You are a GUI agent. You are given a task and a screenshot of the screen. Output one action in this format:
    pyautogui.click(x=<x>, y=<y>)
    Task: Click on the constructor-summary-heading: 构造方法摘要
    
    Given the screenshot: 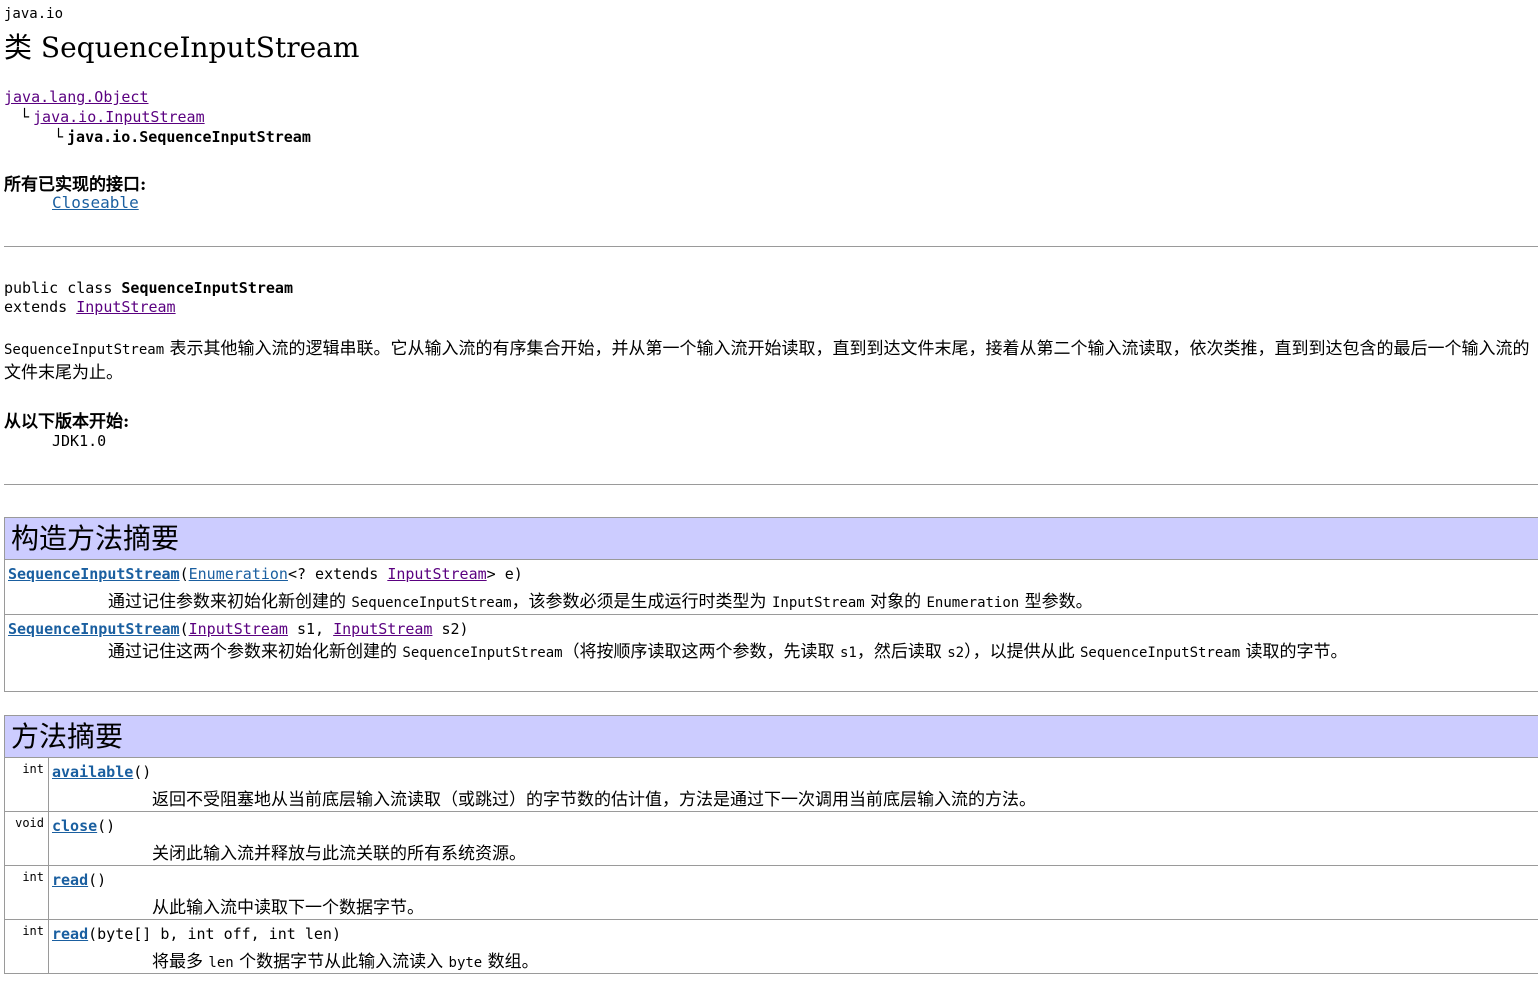 What is the action you would take?
    pyautogui.click(x=771, y=538)
    